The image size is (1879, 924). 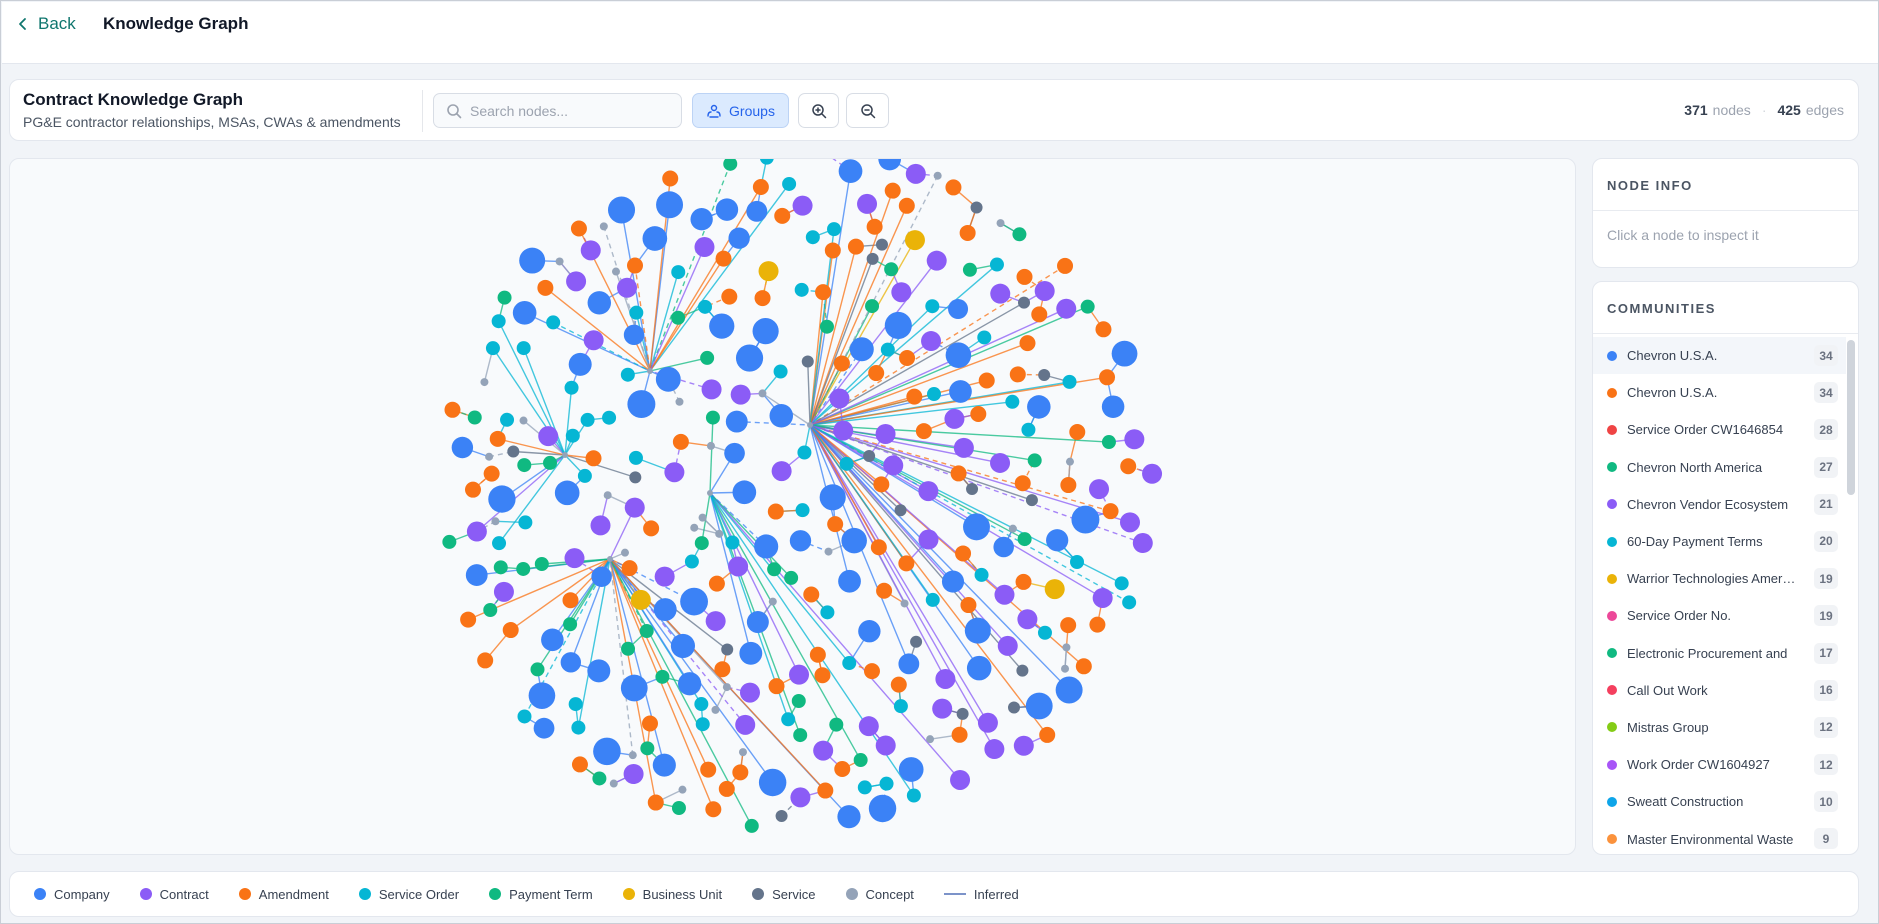 I want to click on zoom-out-button, so click(x=867, y=110).